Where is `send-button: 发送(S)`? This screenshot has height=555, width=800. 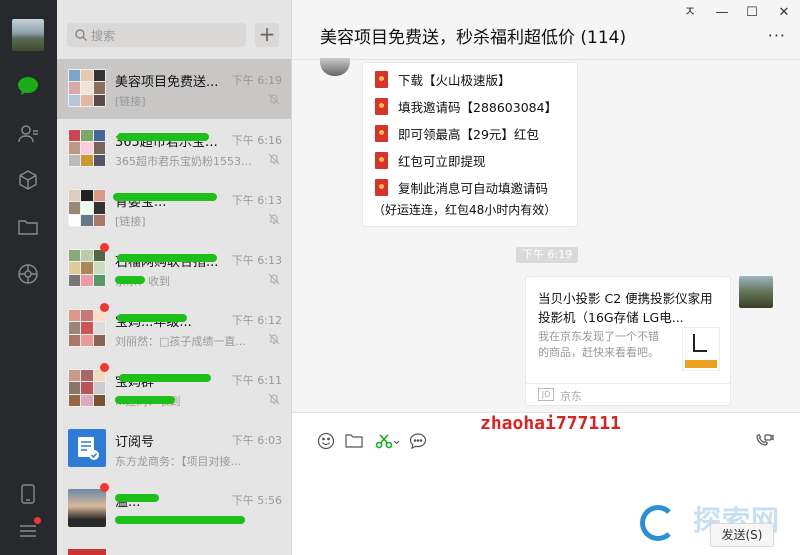 send-button: 发送(S) is located at coordinates (742, 535).